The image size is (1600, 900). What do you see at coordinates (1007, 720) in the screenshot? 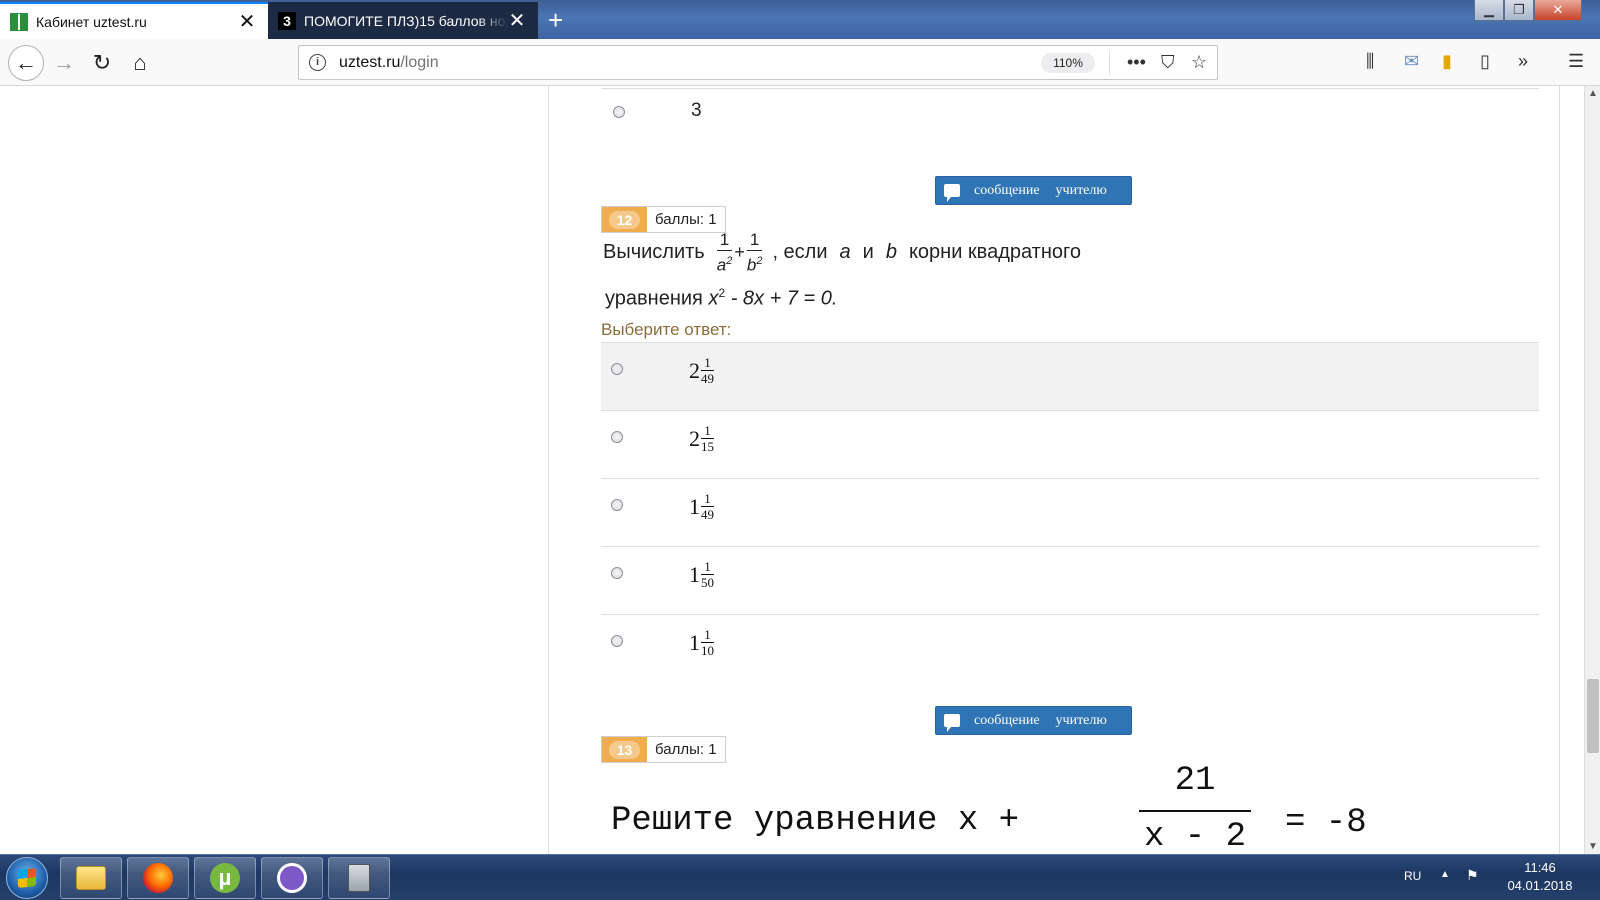
I see `message-button-label: сообщение` at bounding box center [1007, 720].